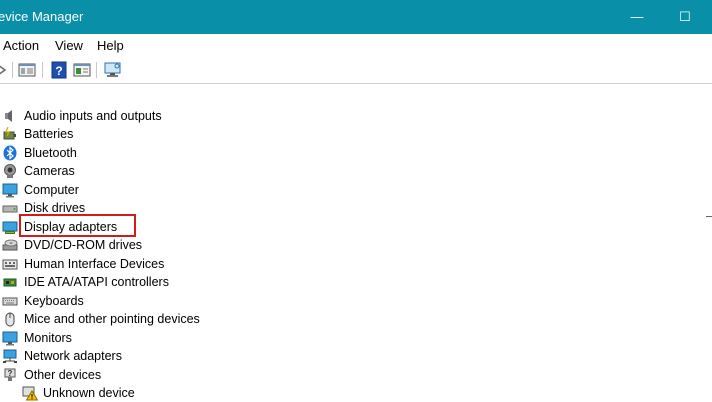 The image size is (712, 402). What do you see at coordinates (6, 70) in the screenshot?
I see `forward-arrow-icon` at bounding box center [6, 70].